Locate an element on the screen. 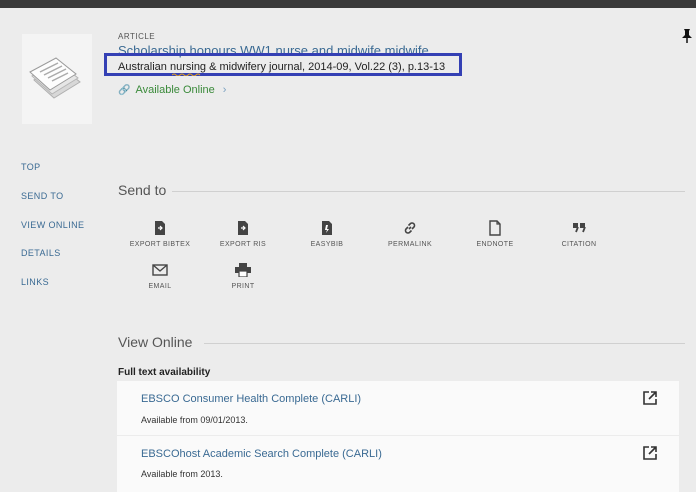  nav-send-to: SEND TO is located at coordinates (42, 196).